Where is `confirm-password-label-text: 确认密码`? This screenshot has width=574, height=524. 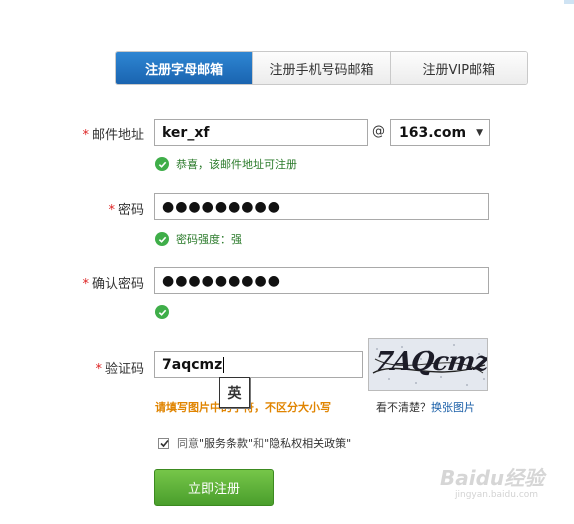 confirm-password-label-text: 确认密码 is located at coordinates (117, 284).